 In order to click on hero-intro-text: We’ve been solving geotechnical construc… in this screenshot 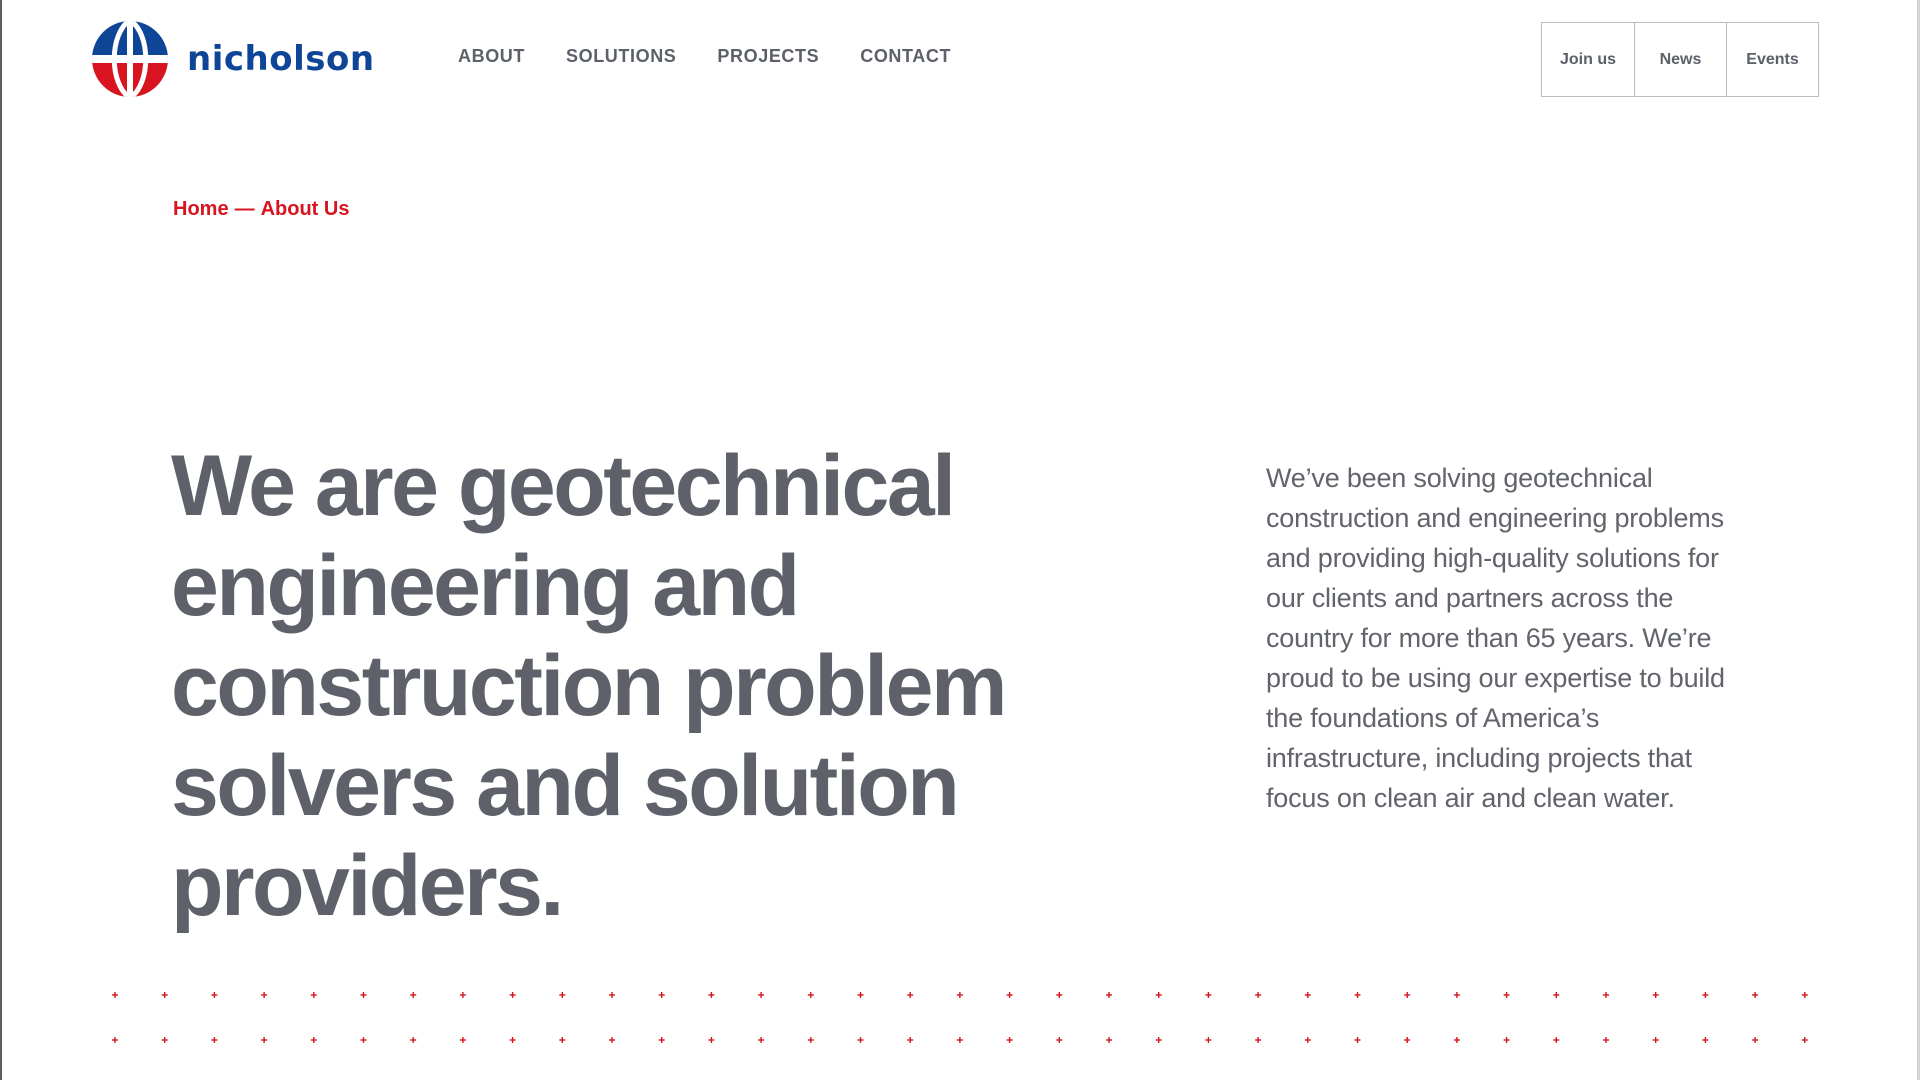, I will do `click(1495, 638)`.